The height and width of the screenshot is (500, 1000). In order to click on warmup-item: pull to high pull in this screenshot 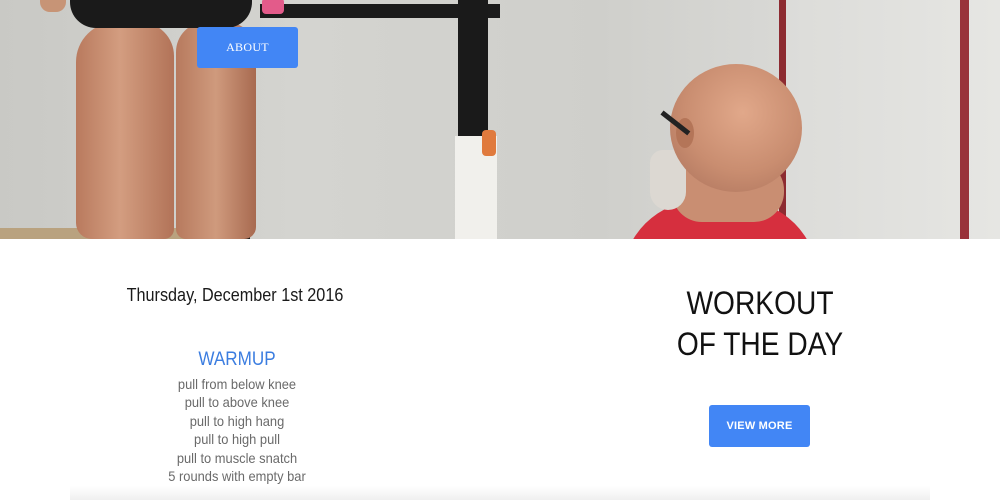, I will do `click(237, 439)`.